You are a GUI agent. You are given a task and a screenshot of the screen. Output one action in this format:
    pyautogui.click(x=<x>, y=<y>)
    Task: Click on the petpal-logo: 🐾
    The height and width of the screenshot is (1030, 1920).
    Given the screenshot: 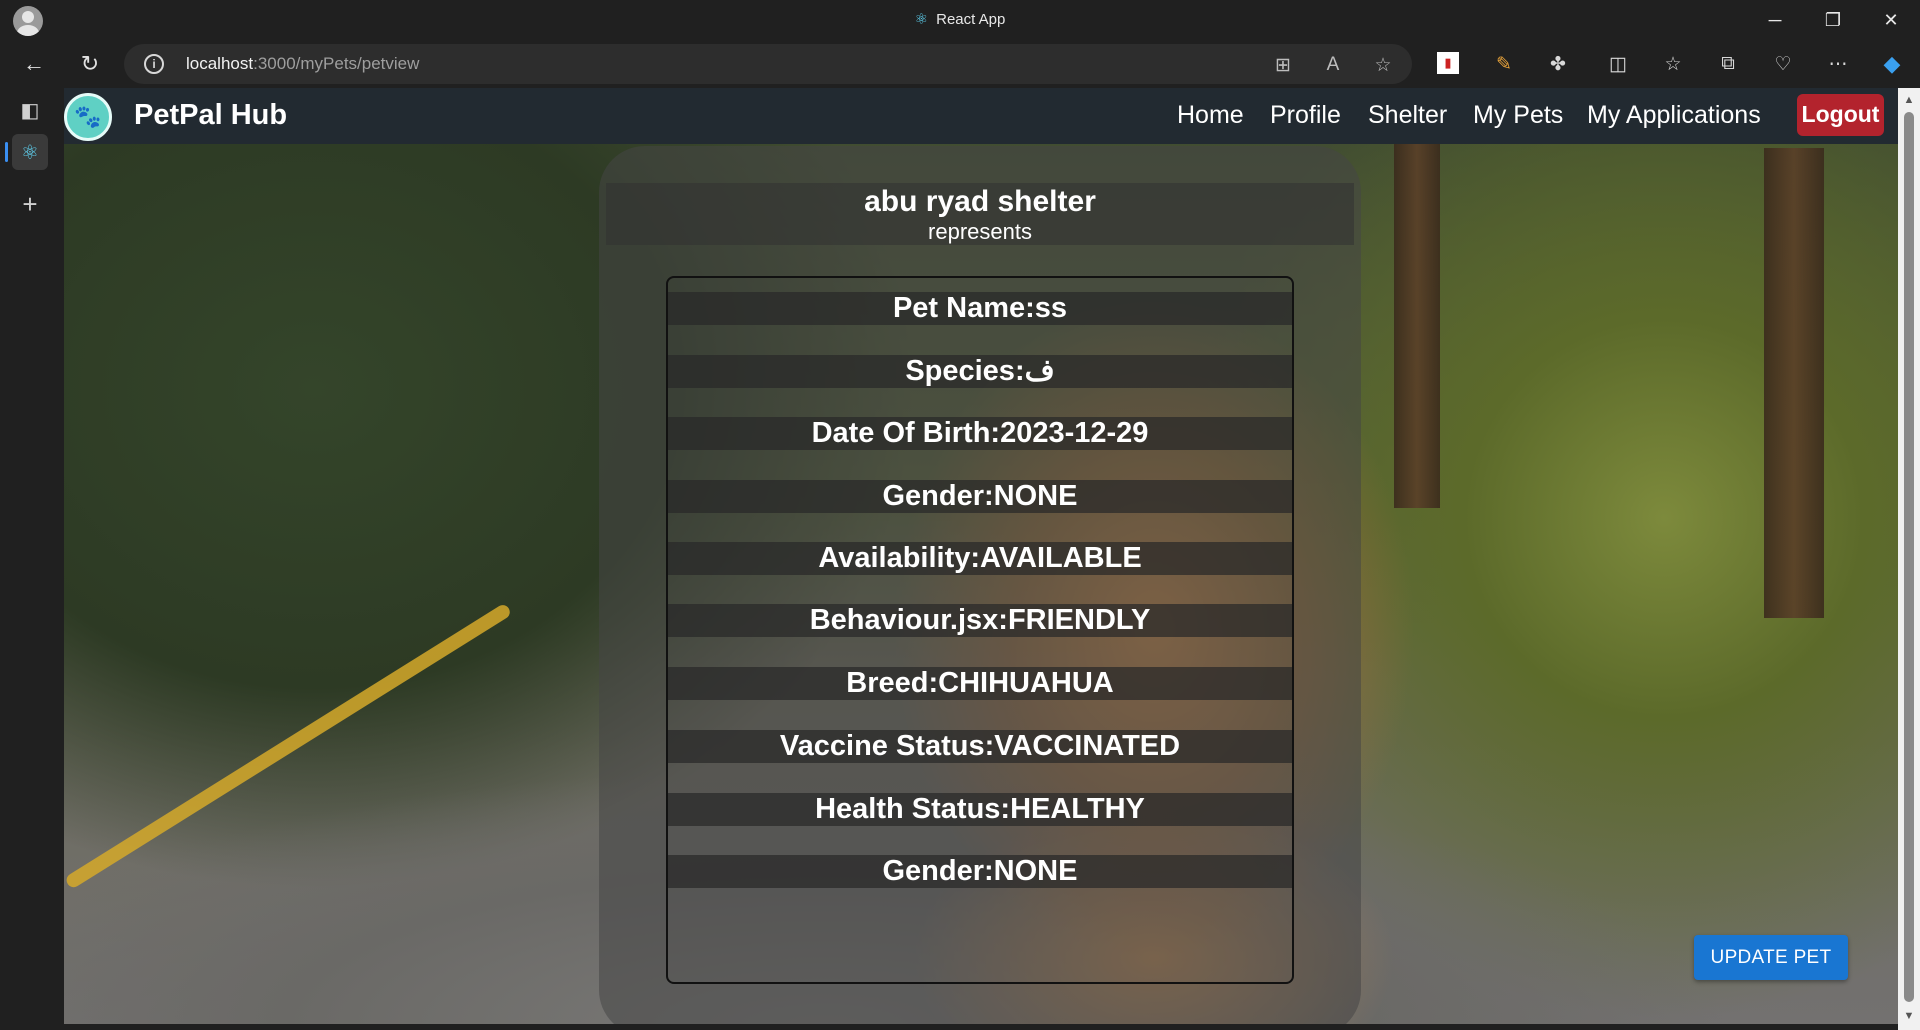 What is the action you would take?
    pyautogui.click(x=88, y=117)
    